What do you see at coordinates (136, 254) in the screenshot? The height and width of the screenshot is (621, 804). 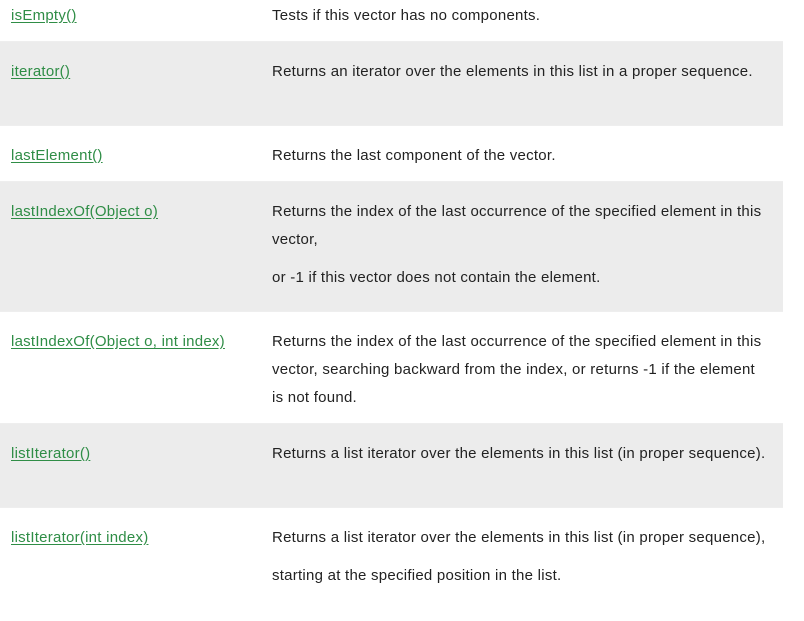 I see `method-cell: lastIndexOf(Object o)` at bounding box center [136, 254].